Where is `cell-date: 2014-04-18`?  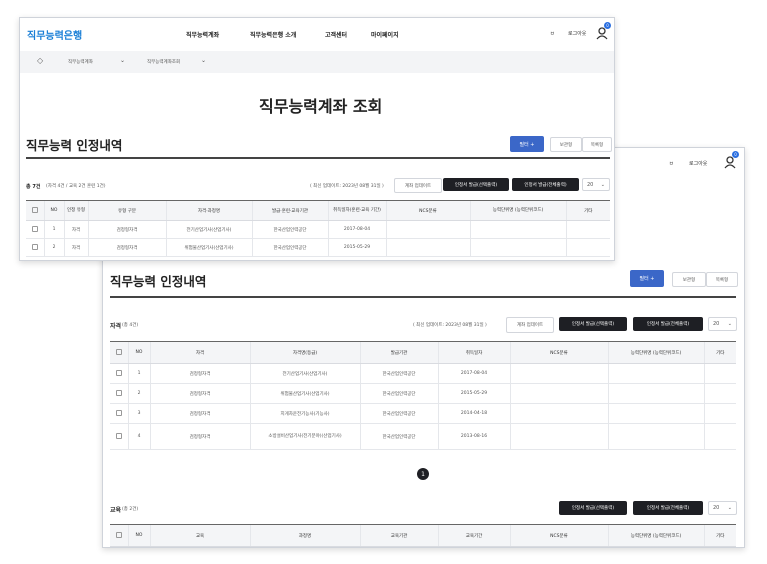 cell-date: 2014-04-18 is located at coordinates (473, 413).